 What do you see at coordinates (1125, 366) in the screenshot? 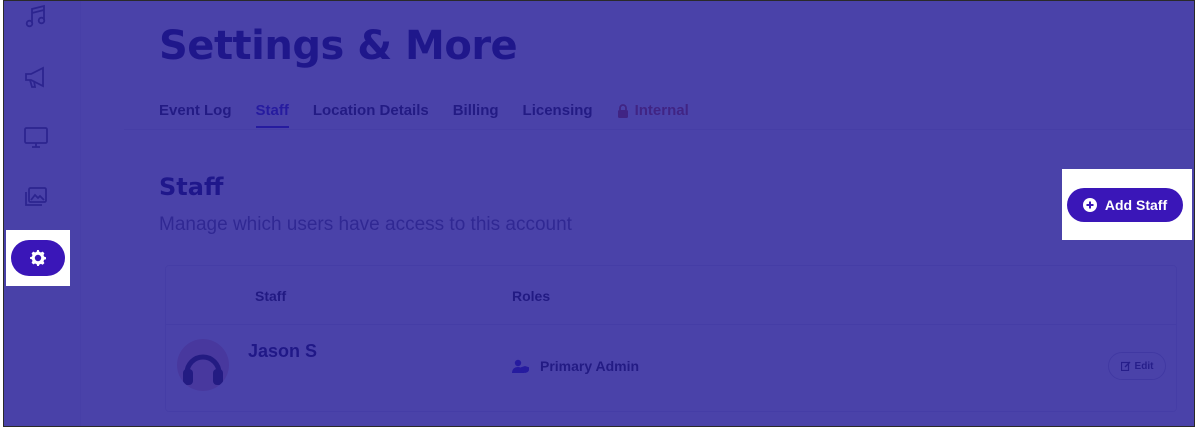
I see `edit-icon` at bounding box center [1125, 366].